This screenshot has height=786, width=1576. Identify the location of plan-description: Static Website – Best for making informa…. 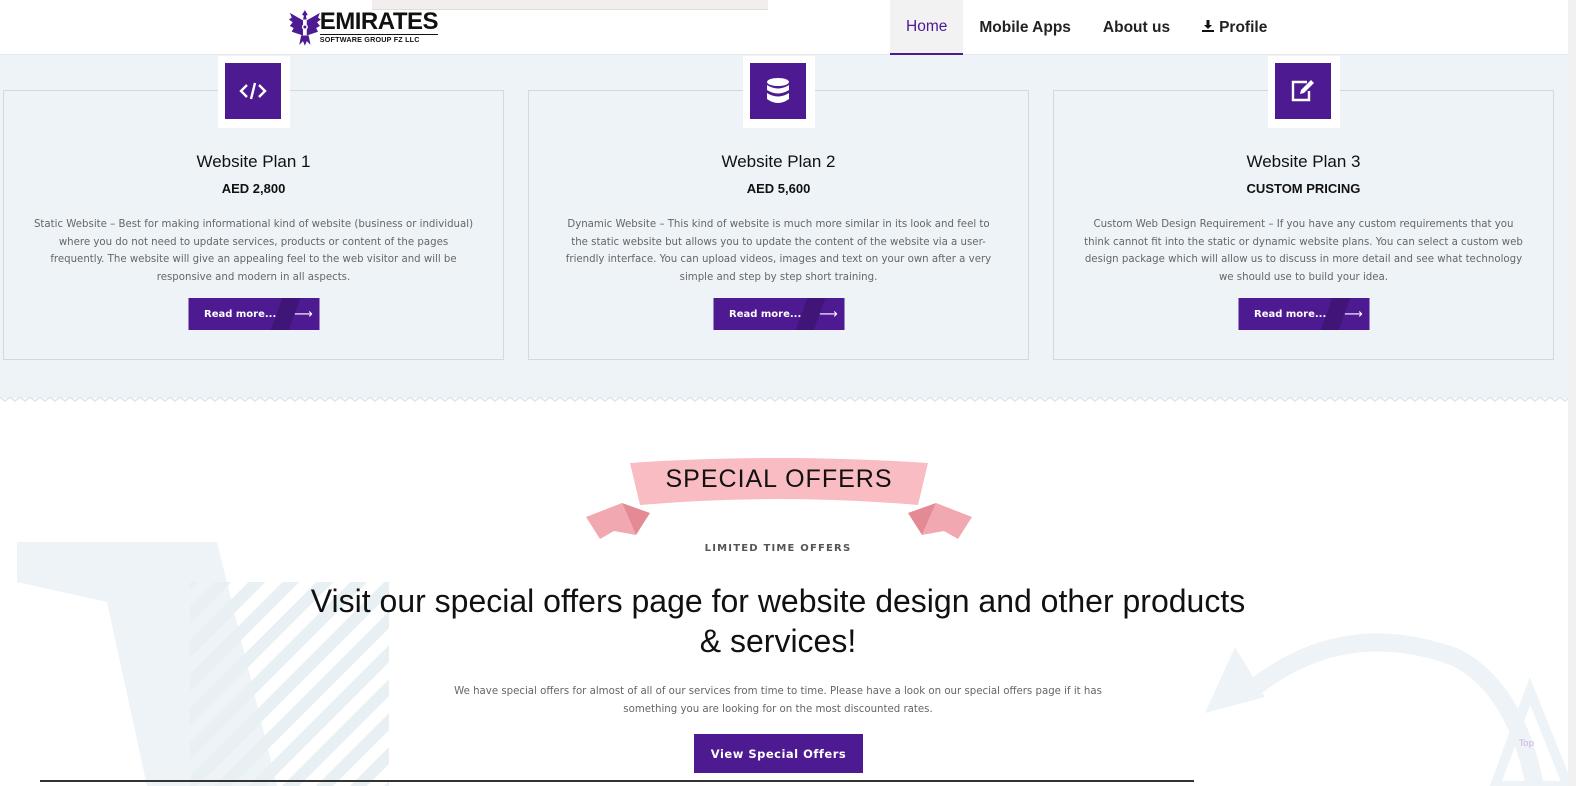
(253, 251).